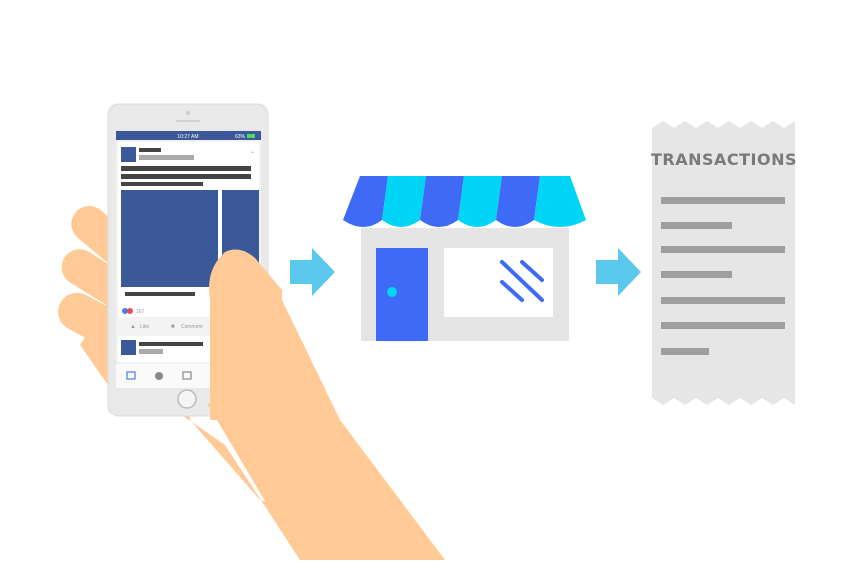 The image size is (867, 576). I want to click on comment-icon: ■, so click(173, 327).